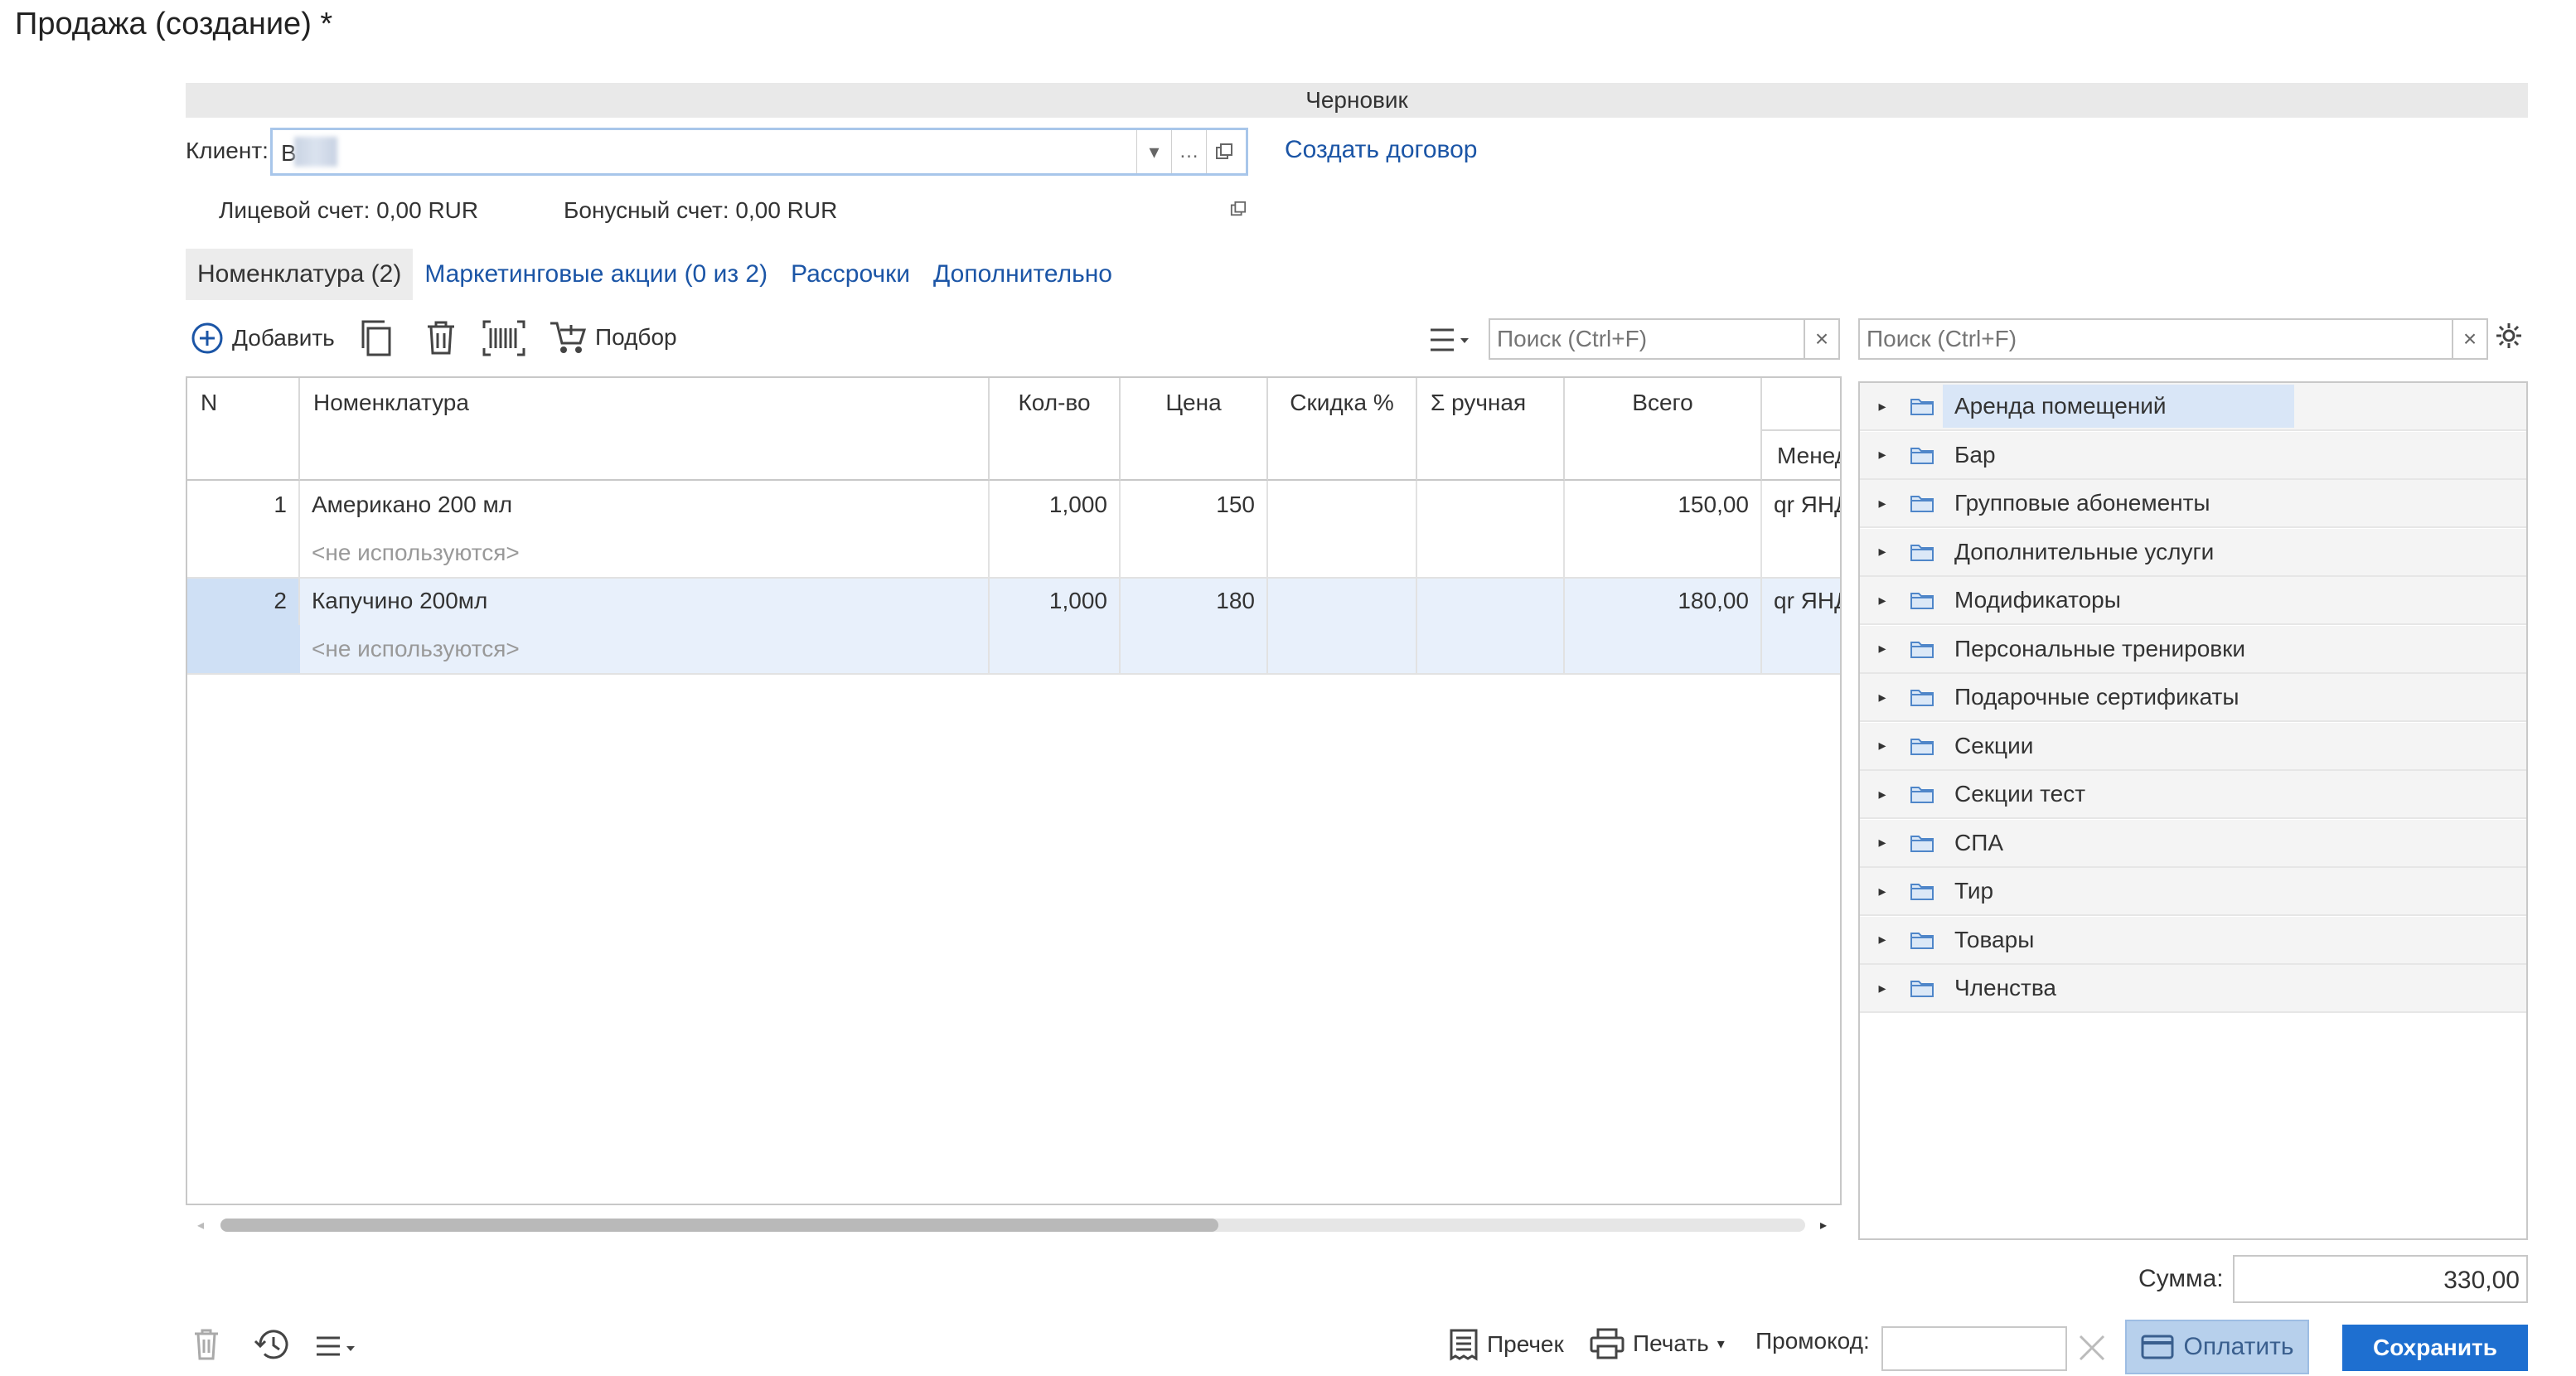 The height and width of the screenshot is (1376, 2576). Describe the element at coordinates (315, 152) in the screenshot. I see `client-value-blurred` at that location.